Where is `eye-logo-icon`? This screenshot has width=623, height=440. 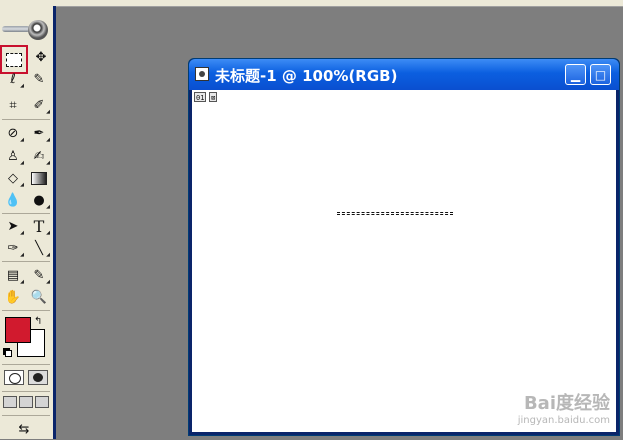 eye-logo-icon is located at coordinates (38, 30).